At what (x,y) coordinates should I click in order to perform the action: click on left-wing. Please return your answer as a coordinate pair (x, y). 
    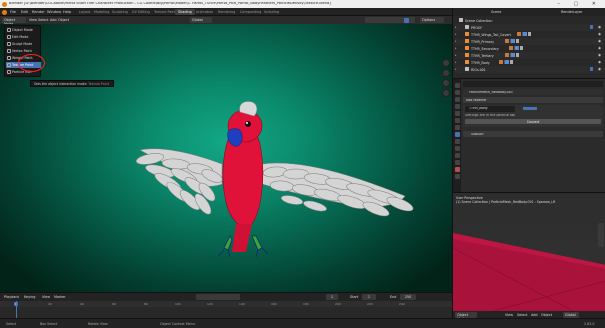
    Looking at the image, I should click on (179, 181).